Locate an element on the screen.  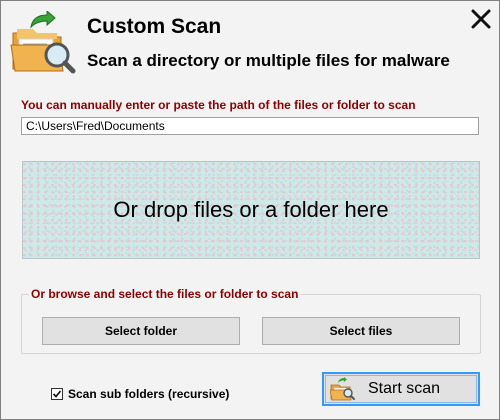
scan-subfolders-option: Scan sub folders (recursive) is located at coordinates (140, 394).